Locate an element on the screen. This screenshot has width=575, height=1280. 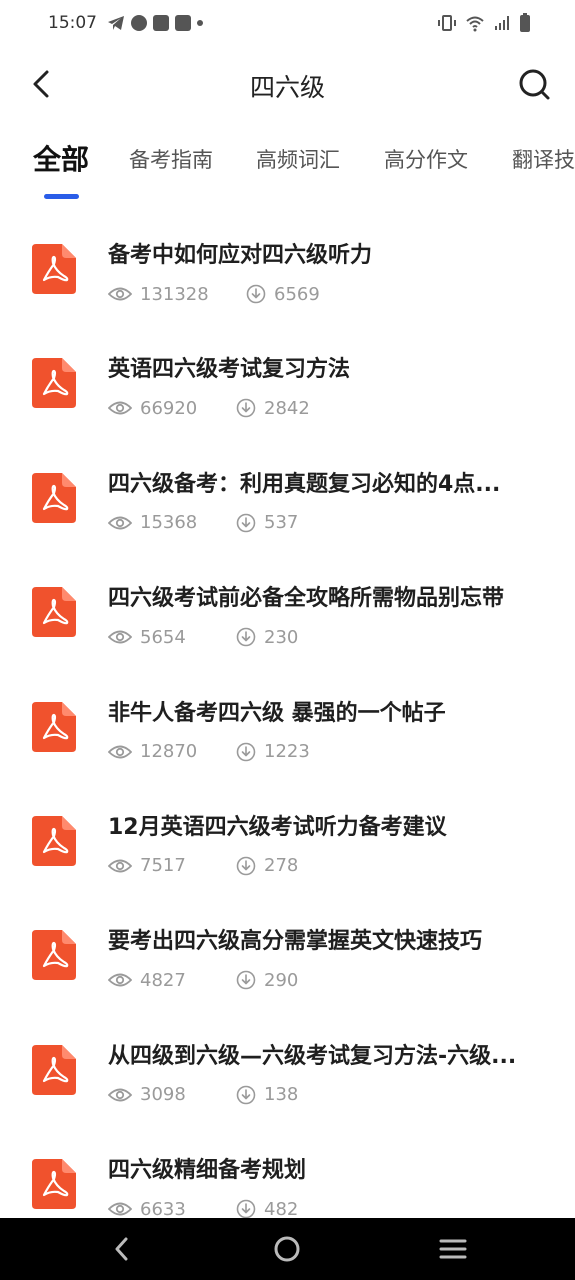
document-stats: 12870 1223 is located at coordinates (209, 752).